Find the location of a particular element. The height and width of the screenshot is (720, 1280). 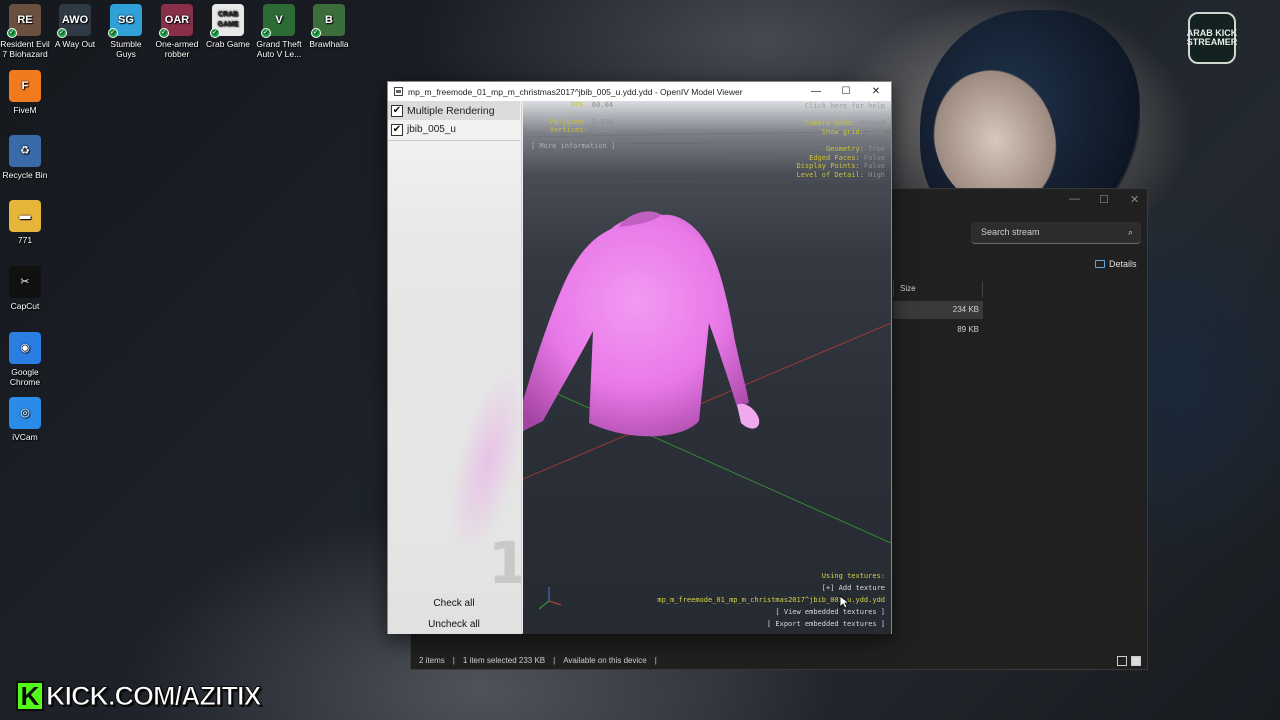

desktop-icon-folder-771: ▬ 771 is located at coordinates (25, 222).